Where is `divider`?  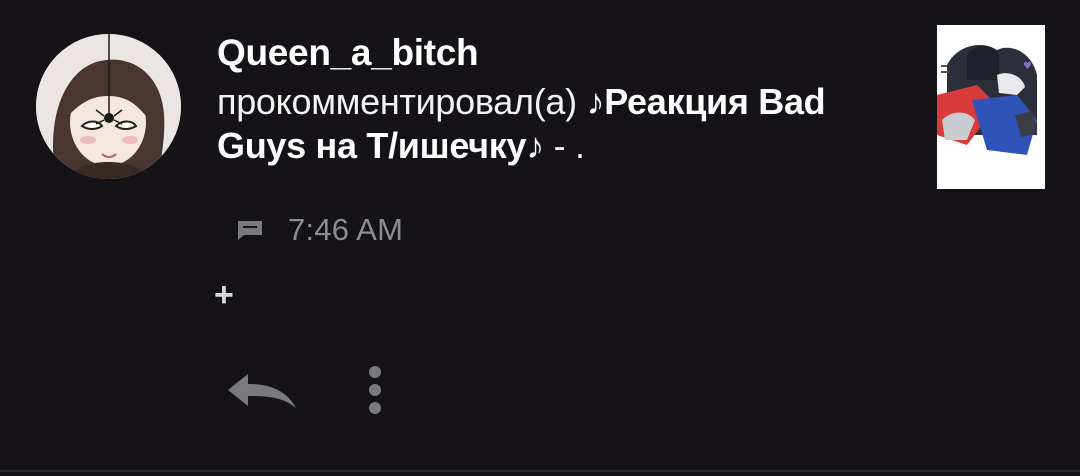
divider is located at coordinates (540, 471).